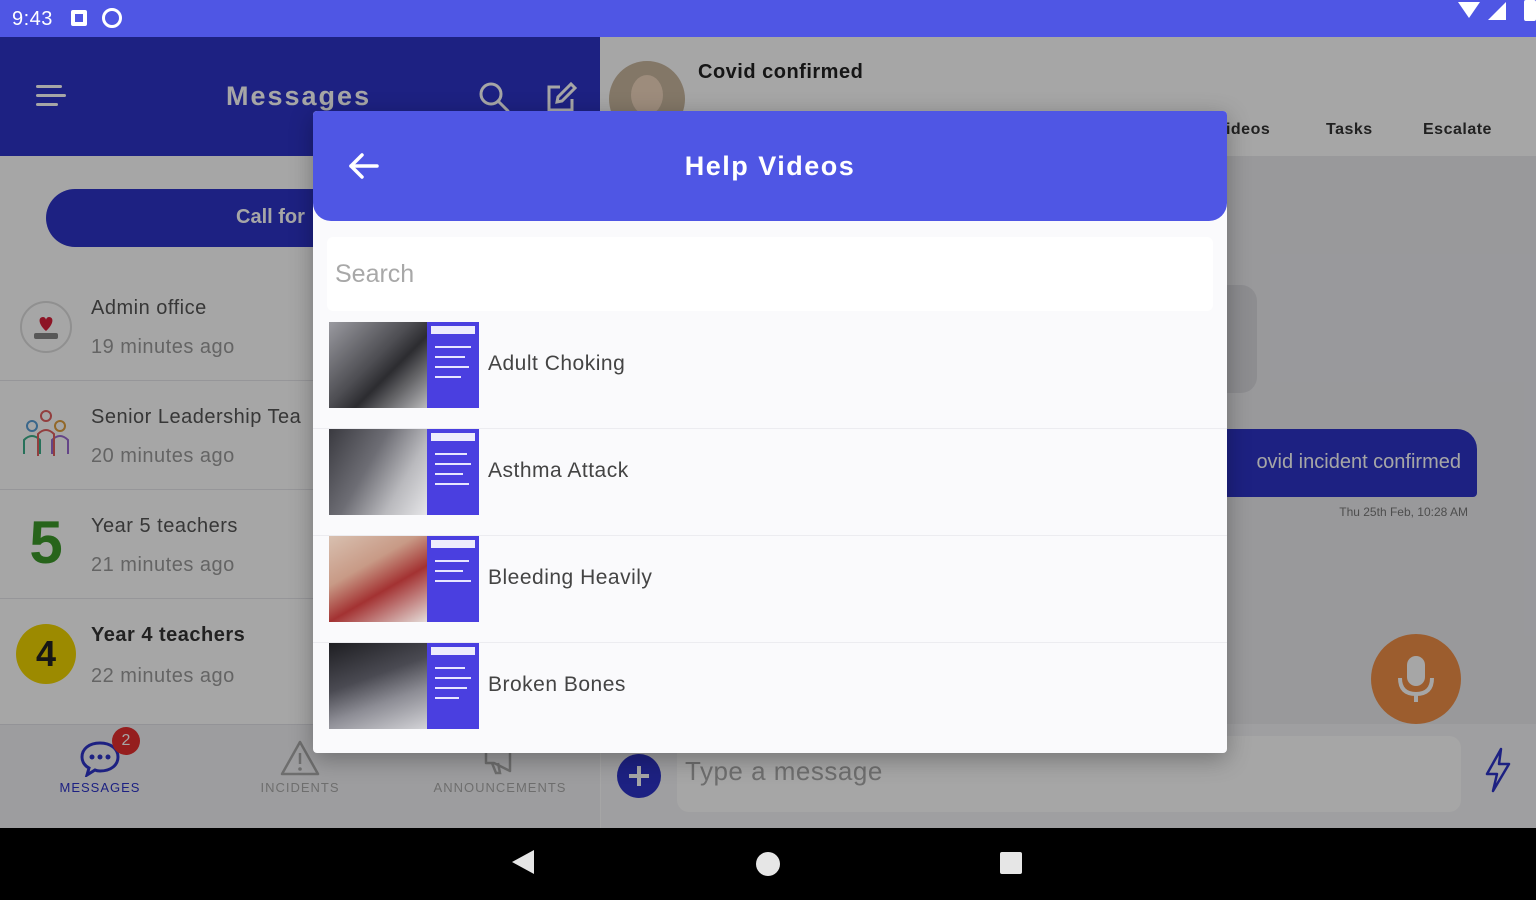 Image resolution: width=1536 pixels, height=900 pixels. I want to click on video-search-box, so click(770, 274).